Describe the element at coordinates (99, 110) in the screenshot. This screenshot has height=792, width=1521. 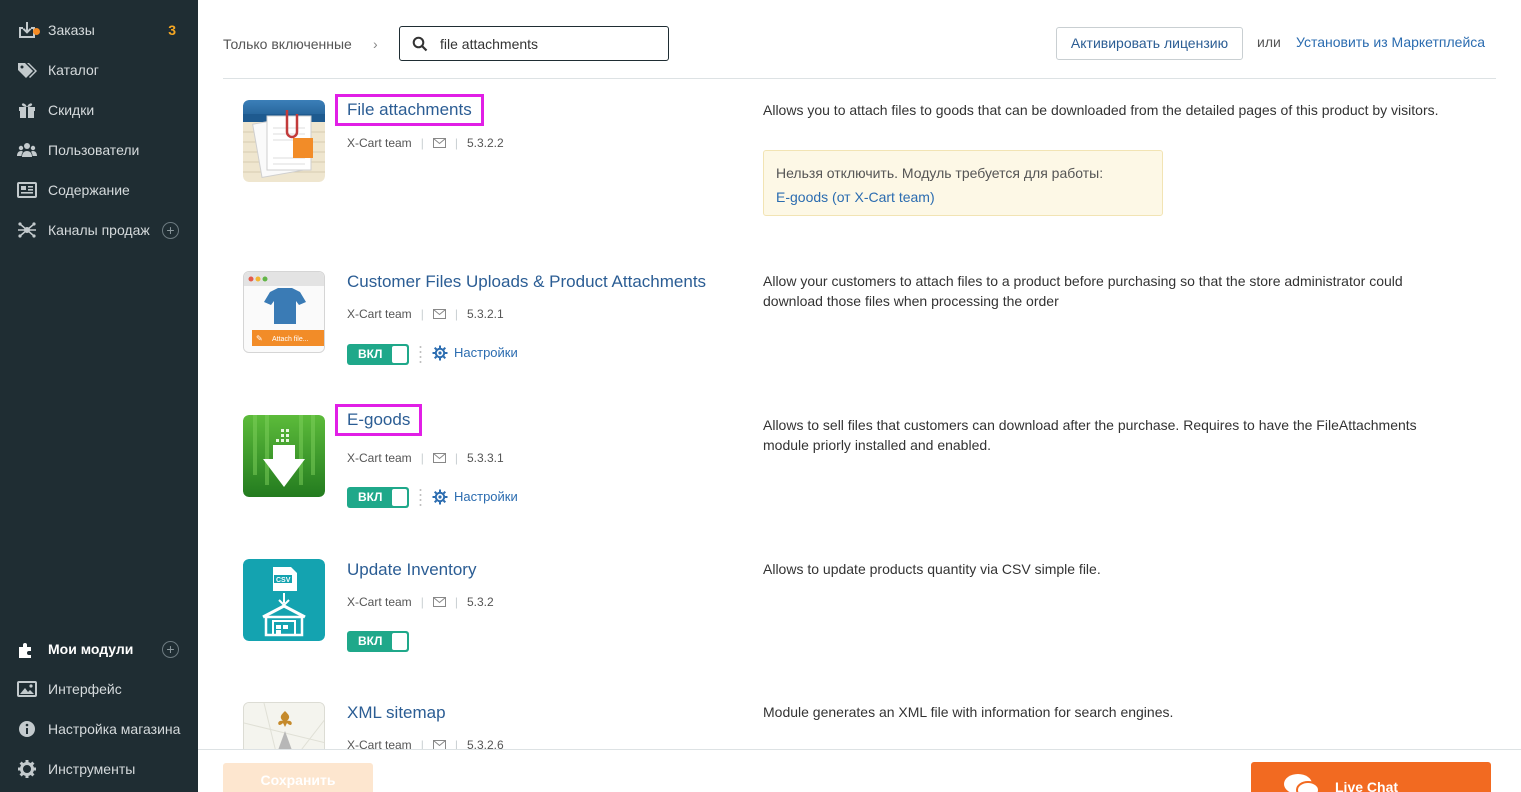
I see `sidebar-item-discounts: Скидки` at that location.